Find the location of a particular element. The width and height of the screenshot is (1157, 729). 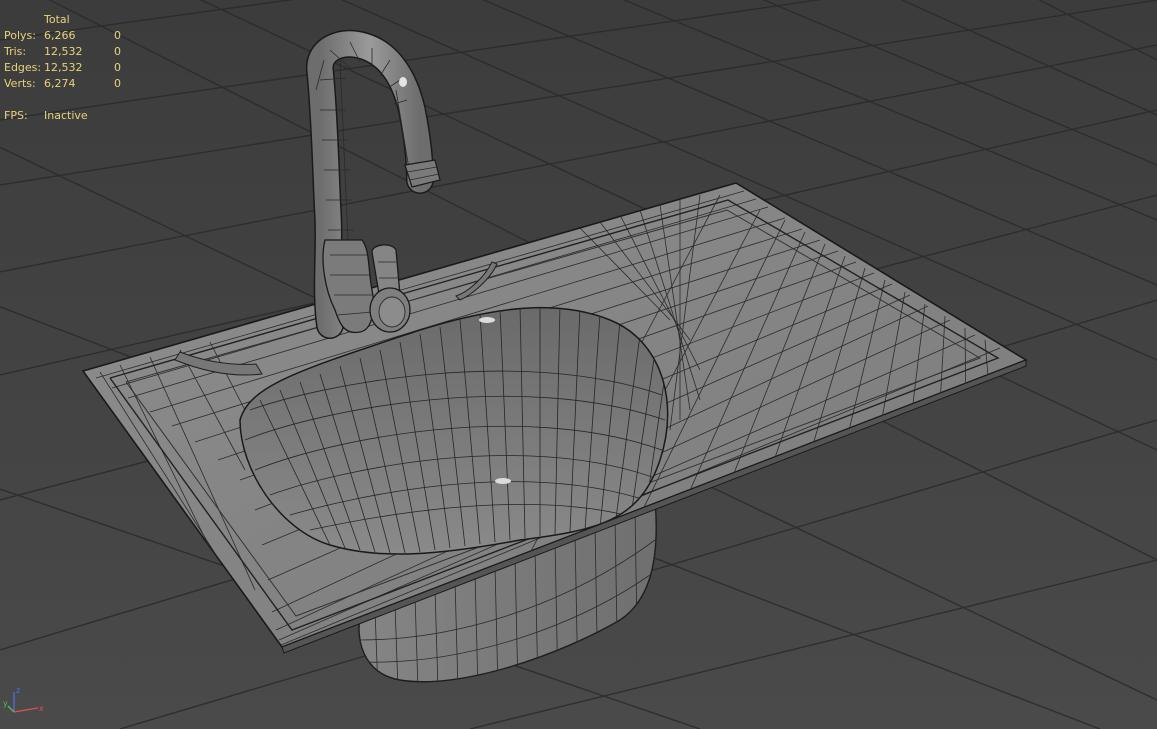

axis-x-label: x is located at coordinates (41, 708).